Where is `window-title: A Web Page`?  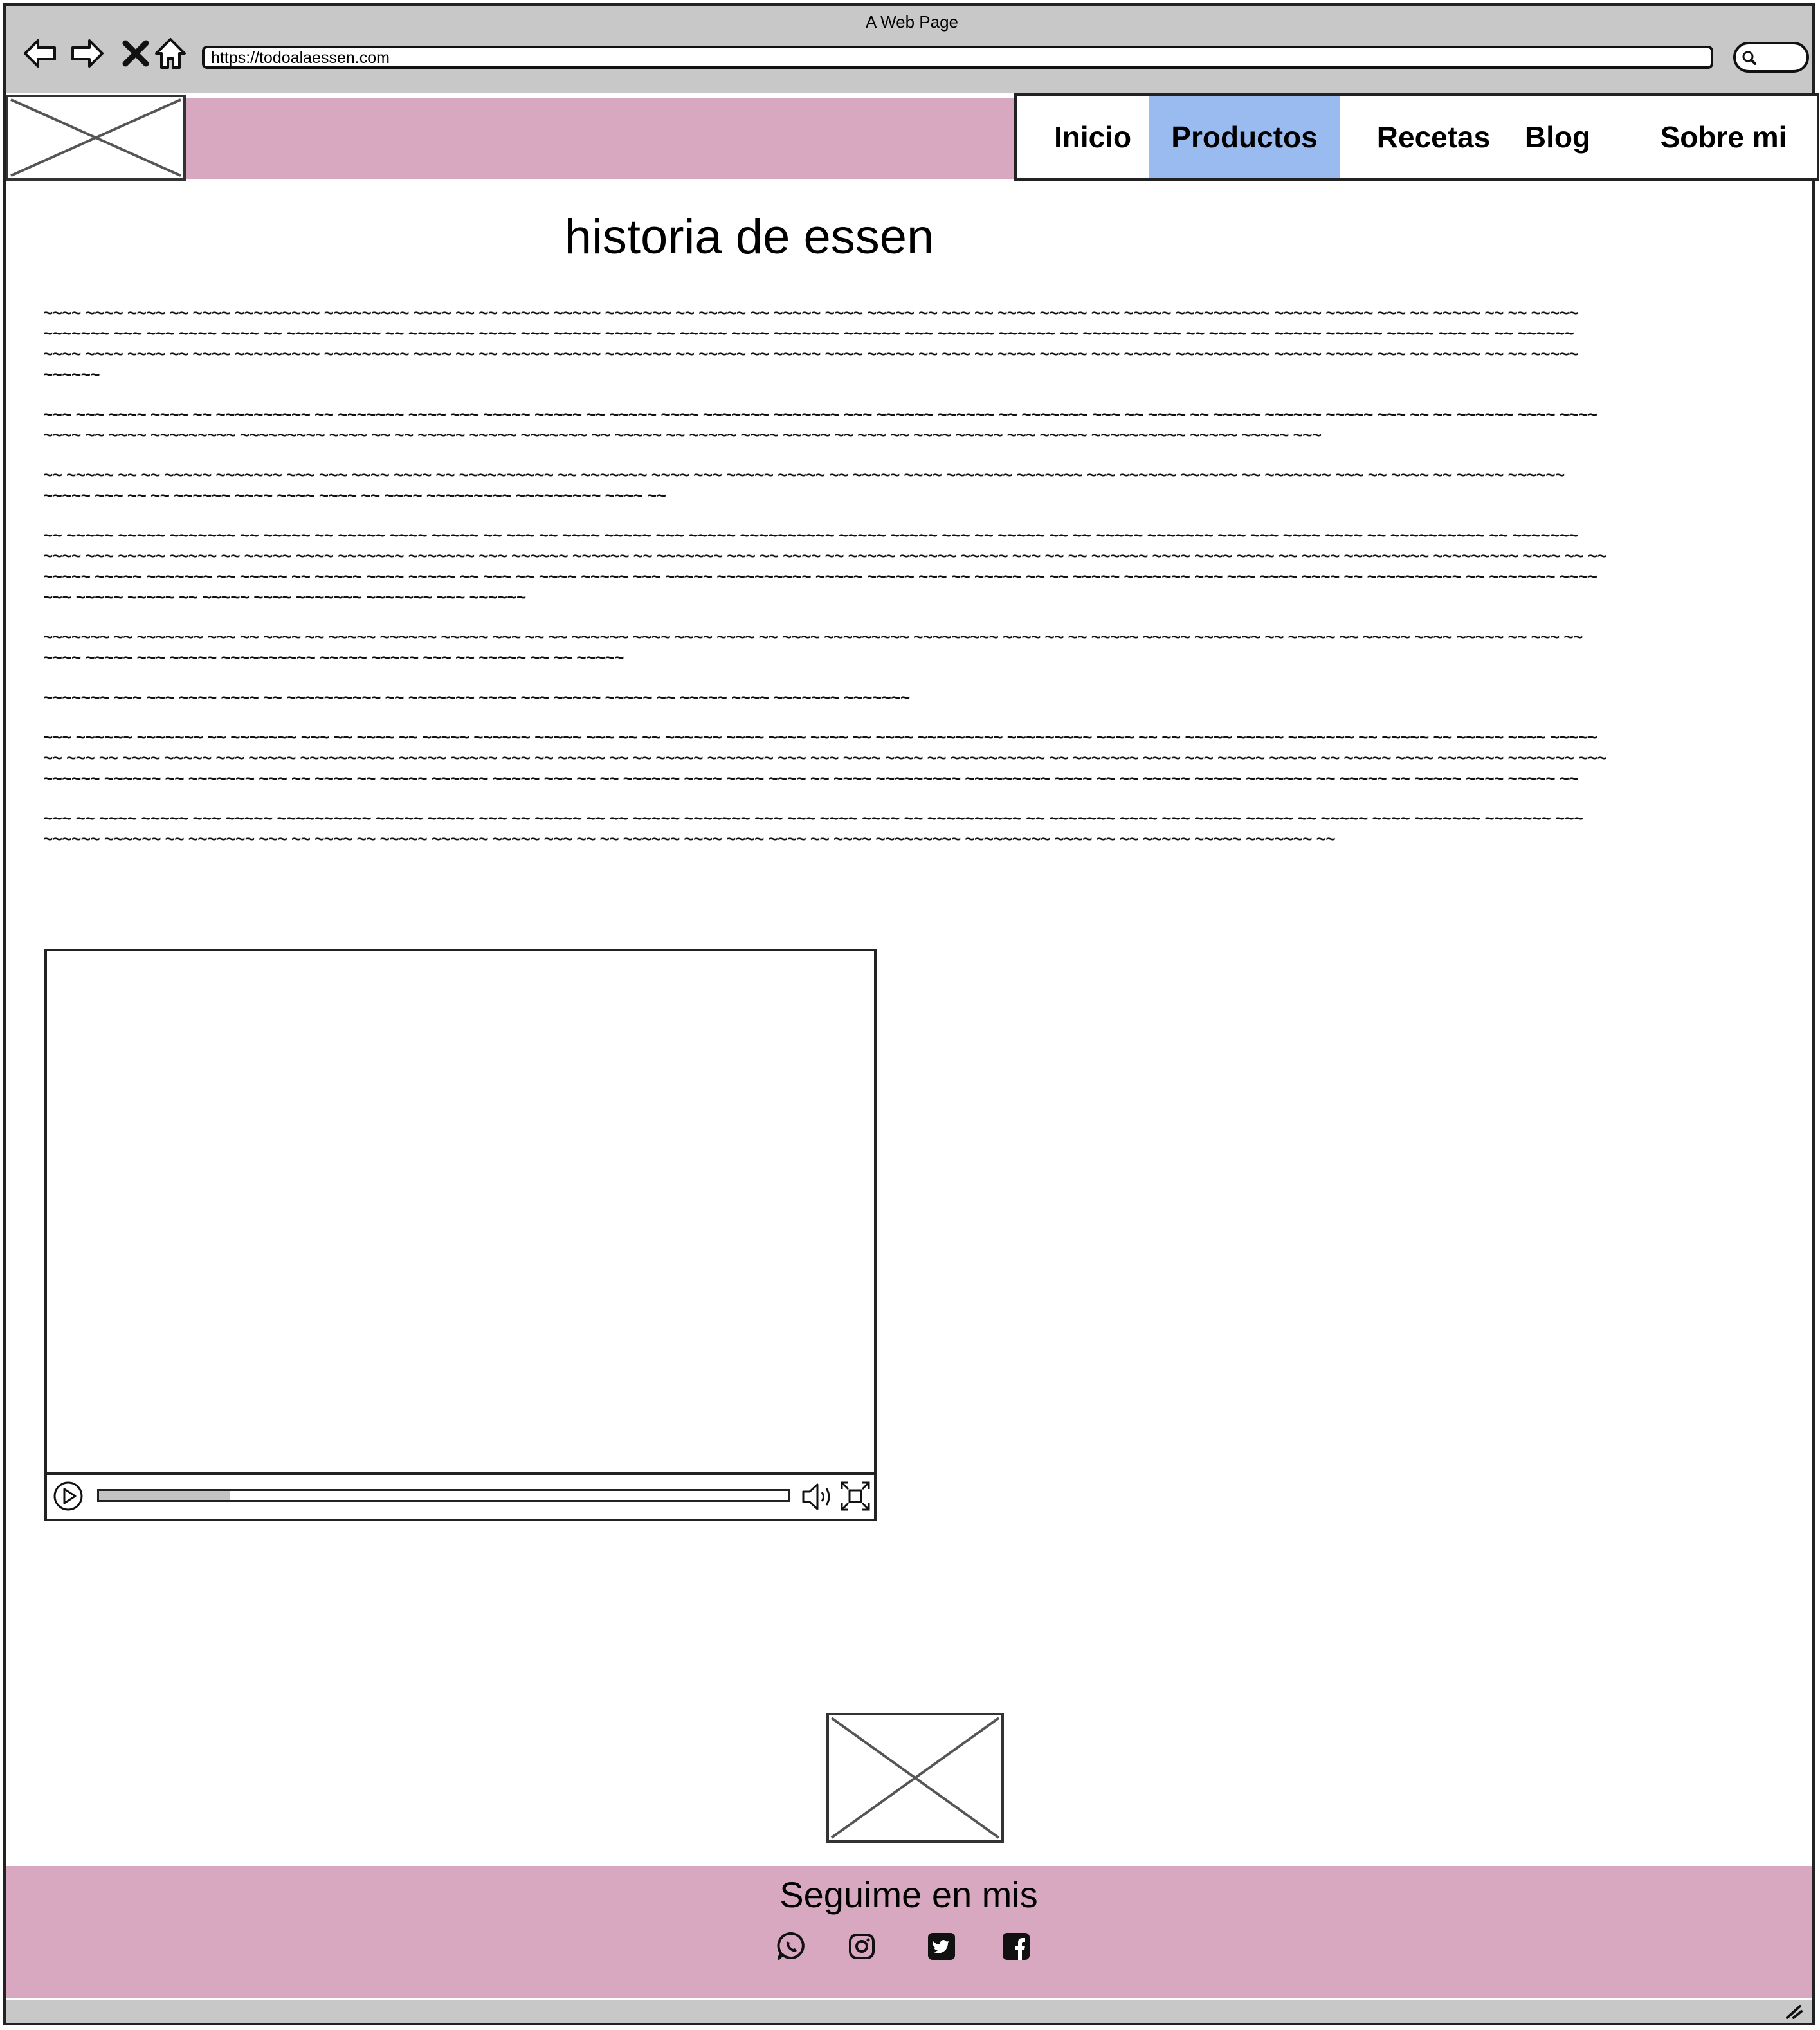
window-title: A Web Page is located at coordinates (912, 22).